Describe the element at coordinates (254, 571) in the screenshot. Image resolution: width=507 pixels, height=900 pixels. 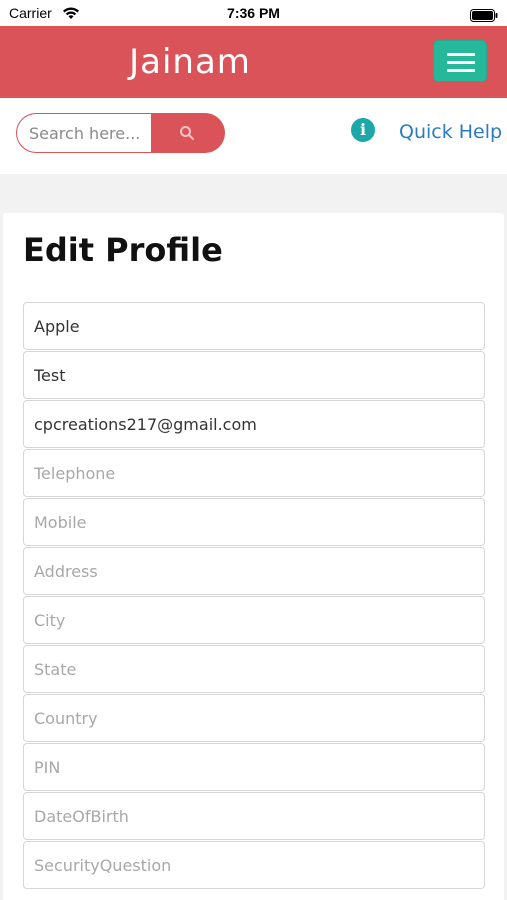
I see `address-field` at that location.